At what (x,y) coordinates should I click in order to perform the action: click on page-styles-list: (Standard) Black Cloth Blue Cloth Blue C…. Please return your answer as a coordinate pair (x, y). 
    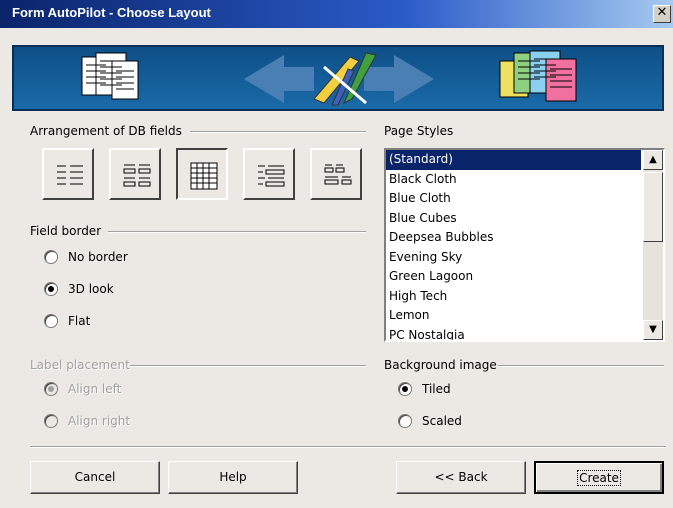
    Looking at the image, I should click on (513, 245).